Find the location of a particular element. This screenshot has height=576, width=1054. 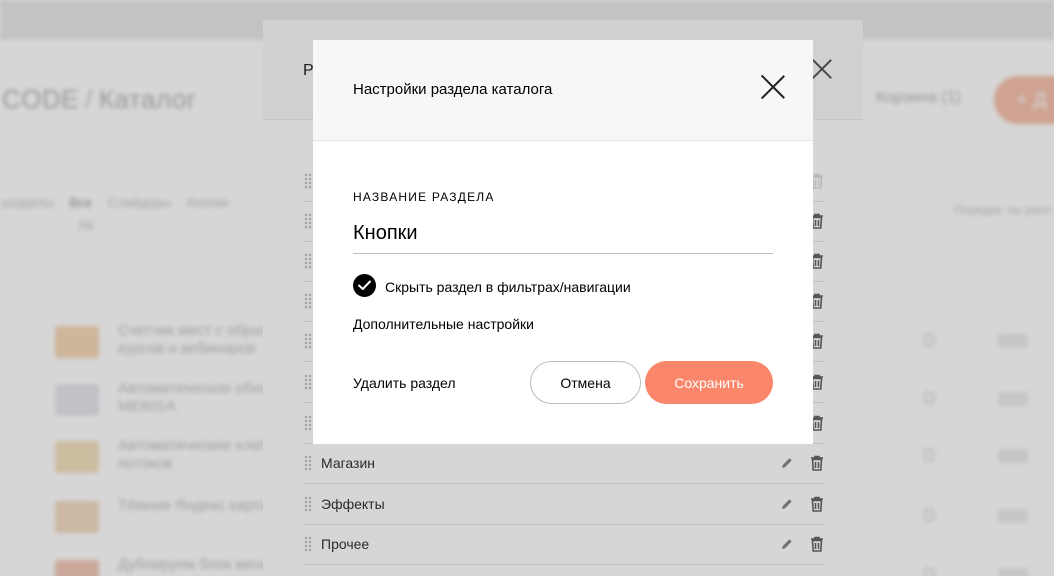

hide-section-checkbox is located at coordinates (364, 285).